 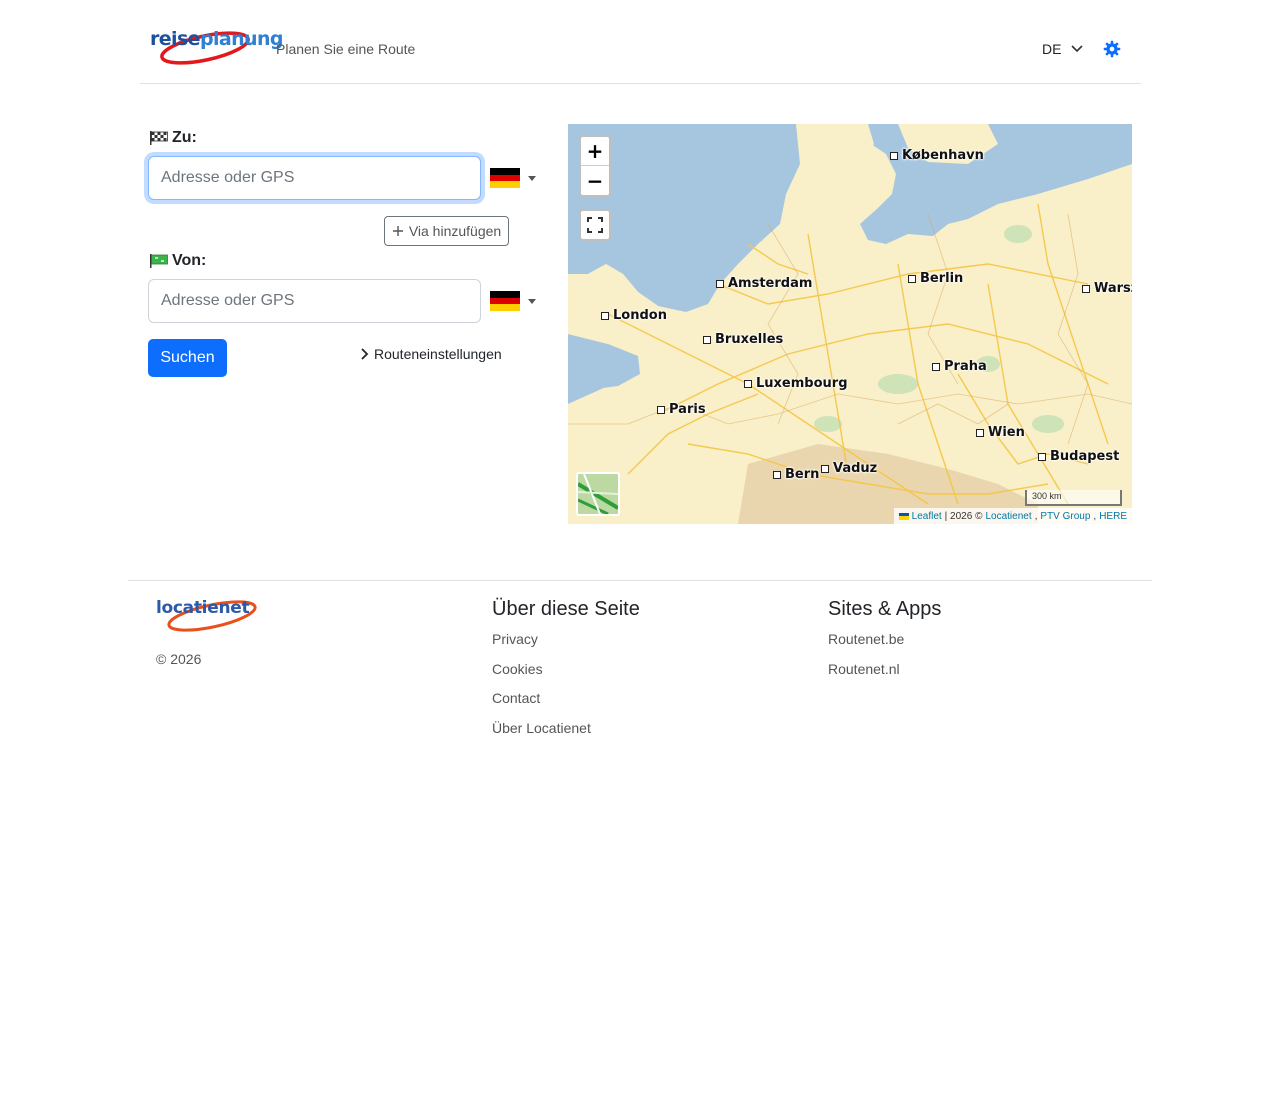 I want to click on sites-heading: Sites & Apps, so click(x=885, y=609).